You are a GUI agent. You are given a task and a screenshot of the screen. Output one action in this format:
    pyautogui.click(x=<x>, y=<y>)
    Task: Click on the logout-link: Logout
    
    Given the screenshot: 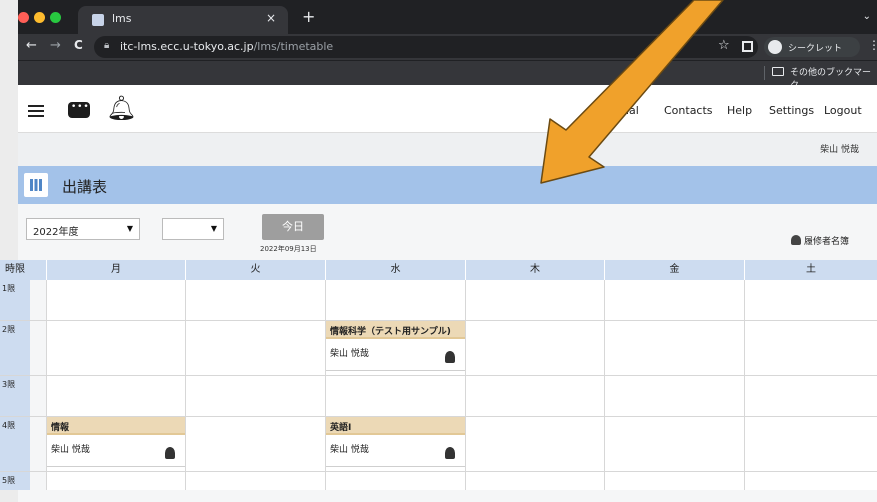 What is the action you would take?
    pyautogui.click(x=843, y=110)
    